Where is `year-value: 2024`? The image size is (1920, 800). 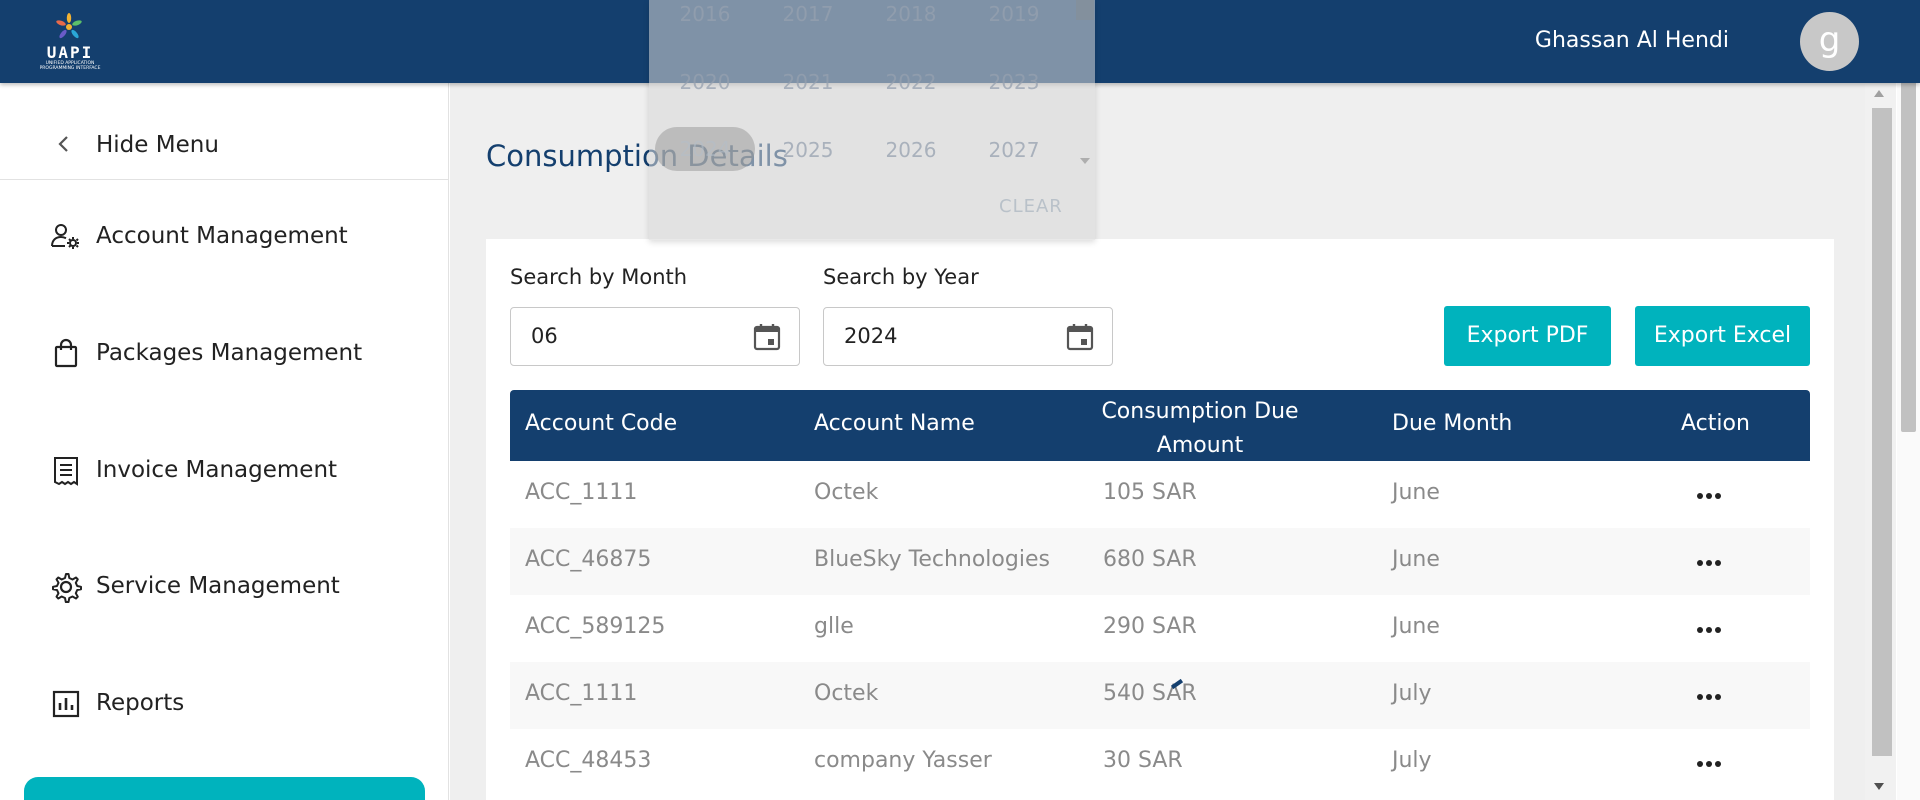
year-value: 2024 is located at coordinates (871, 336).